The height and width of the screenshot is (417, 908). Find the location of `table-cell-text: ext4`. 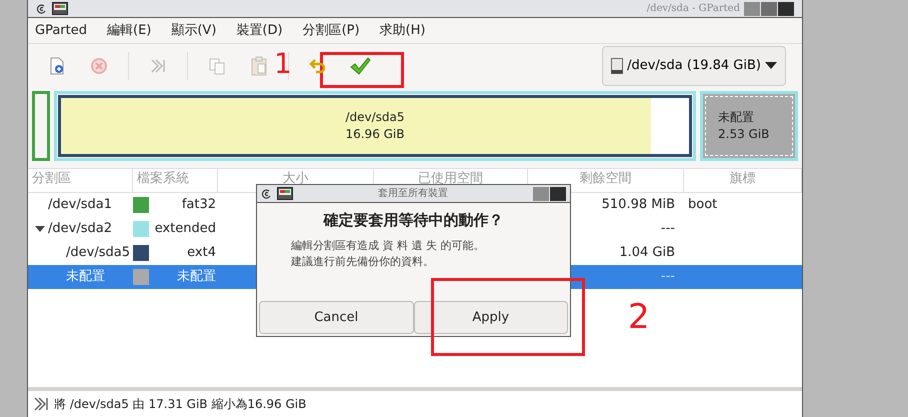

table-cell-text: ext4 is located at coordinates (201, 253).